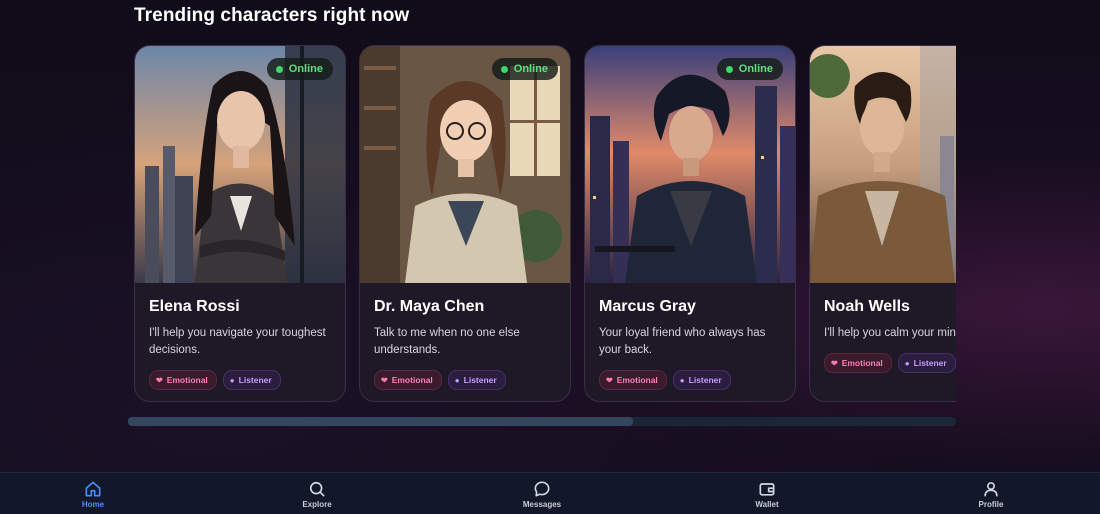  What do you see at coordinates (767, 504) in the screenshot?
I see `nav-label: Wallet` at bounding box center [767, 504].